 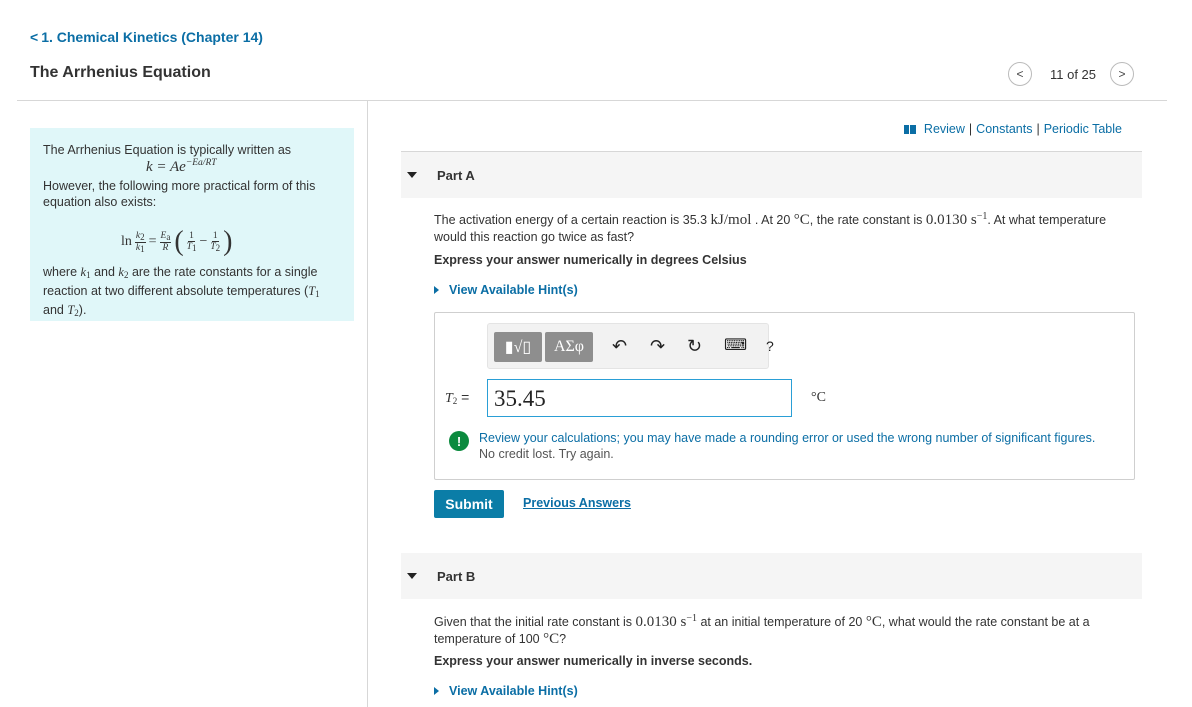 What do you see at coordinates (120, 72) in the screenshot?
I see `page-title: The Arrhenius Equation` at bounding box center [120, 72].